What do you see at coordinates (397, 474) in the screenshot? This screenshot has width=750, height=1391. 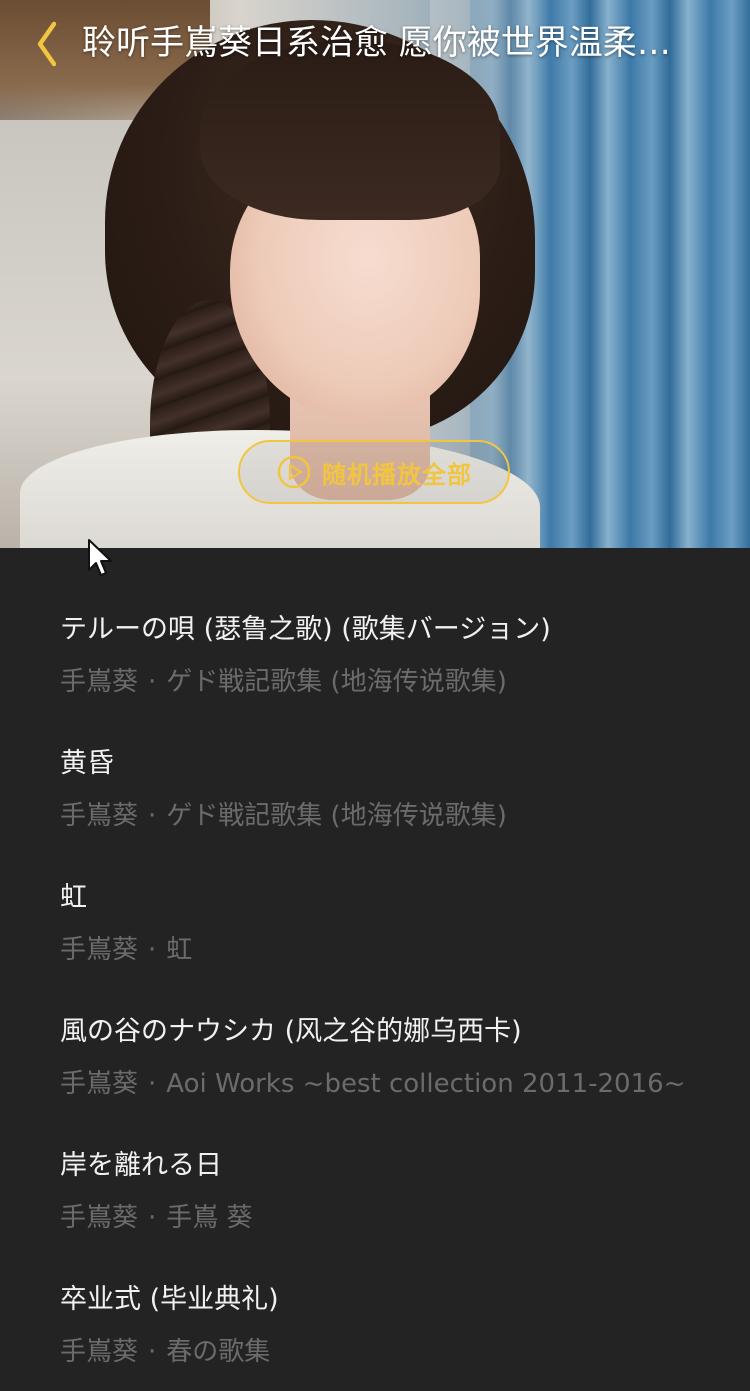 I see `shuffle-play-all-label: 随机播放全部` at bounding box center [397, 474].